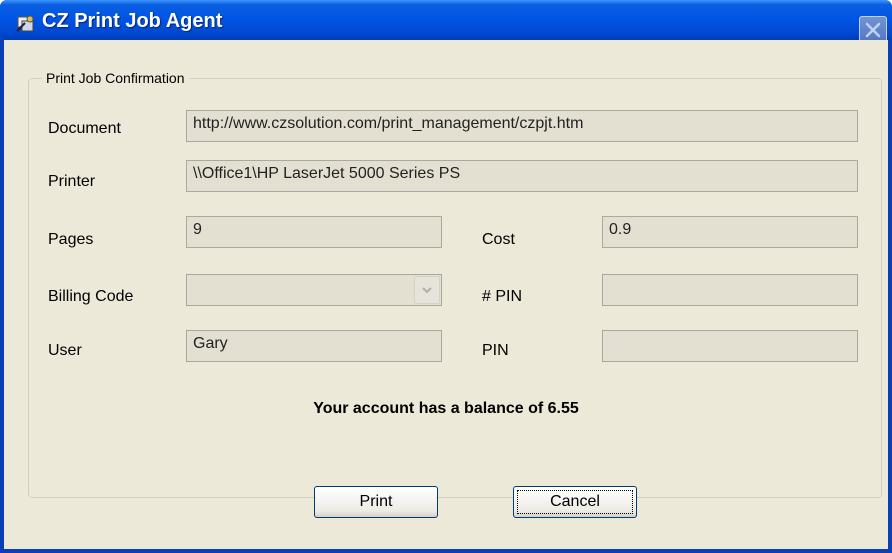  Describe the element at coordinates (446, 22) in the screenshot. I see `title-bar: CZ Print Job Agent` at that location.